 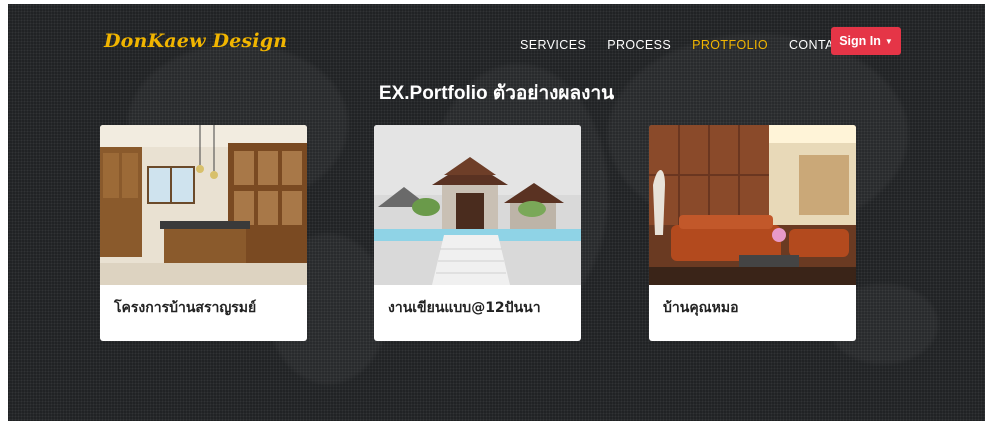 I want to click on portfolio-card-2: งานเขียนแบบ@12ปันนา, so click(x=477, y=233).